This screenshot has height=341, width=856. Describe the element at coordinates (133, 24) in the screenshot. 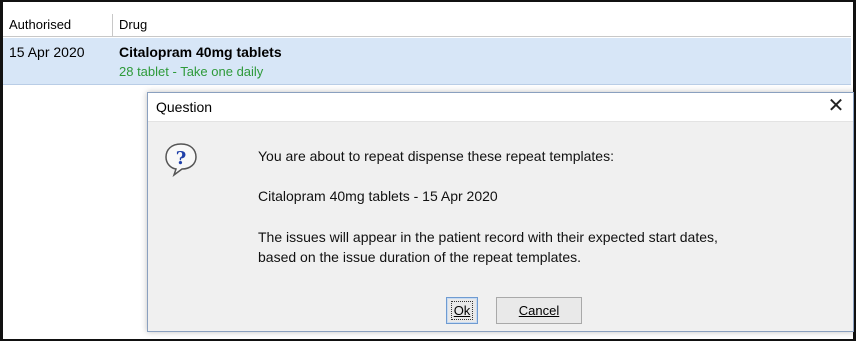

I see `column-header-drug: Drug` at that location.